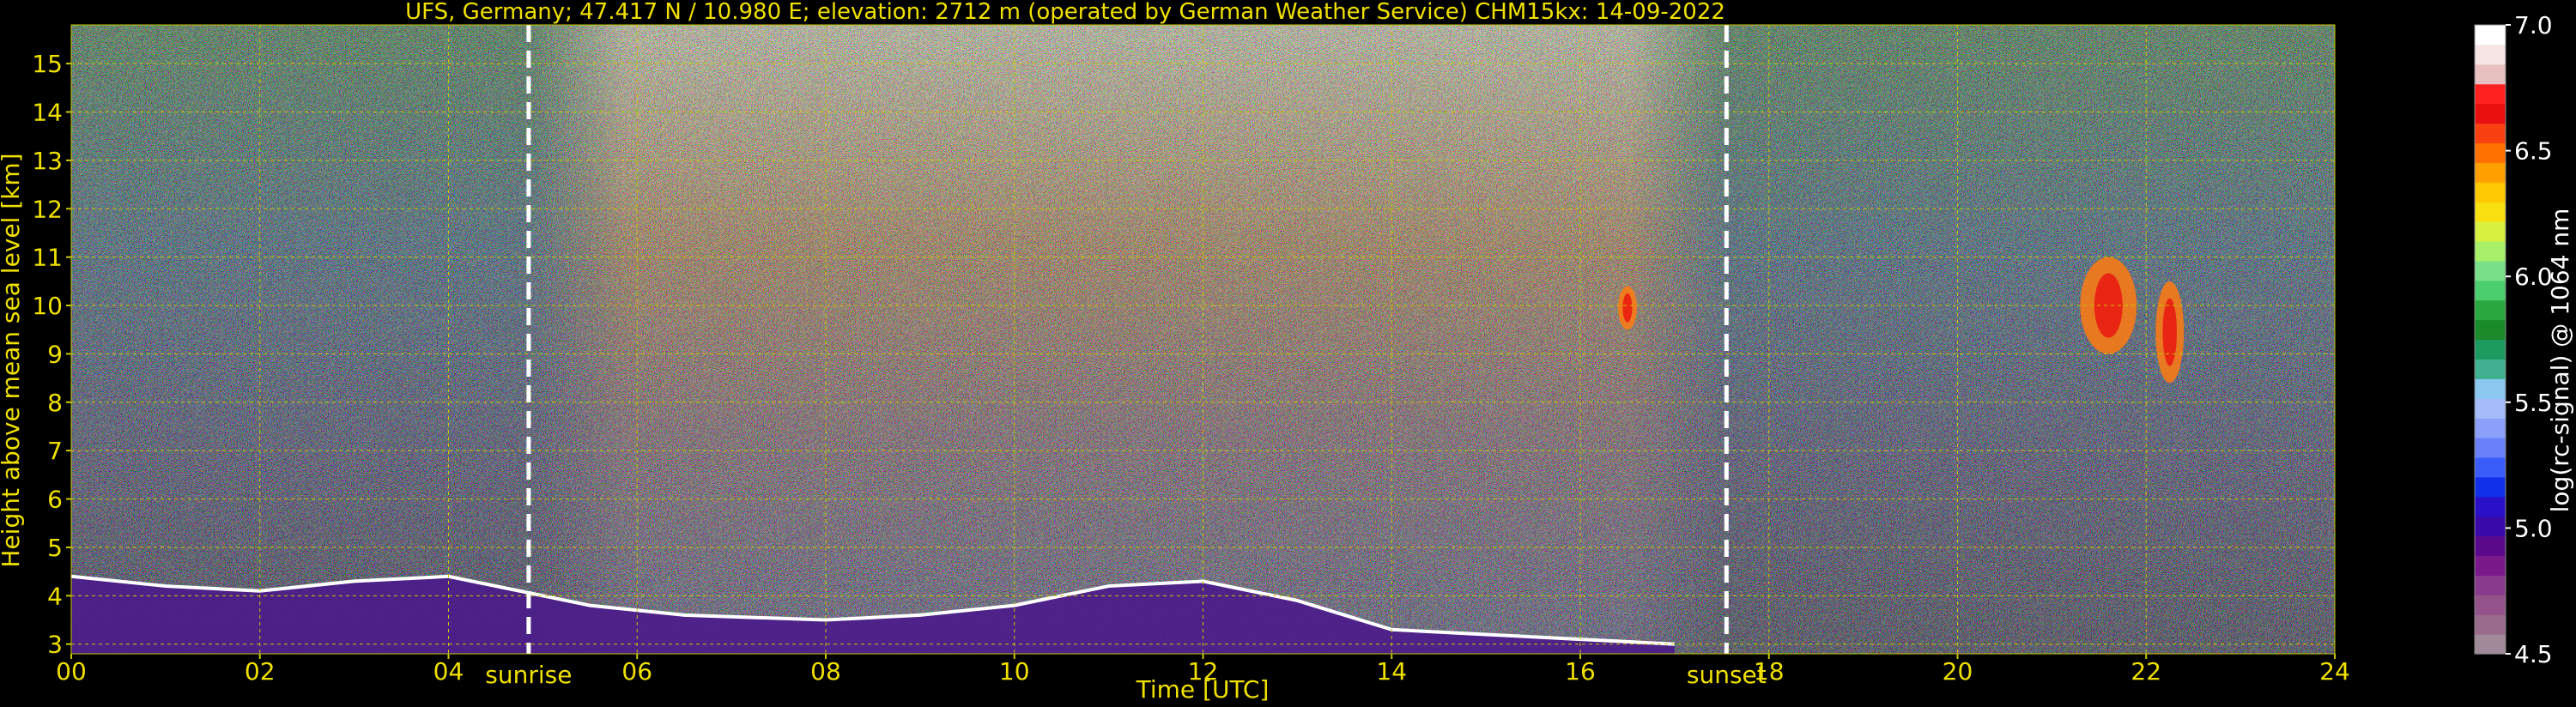  I want to click on x-tick-label: 10, so click(1015, 671).